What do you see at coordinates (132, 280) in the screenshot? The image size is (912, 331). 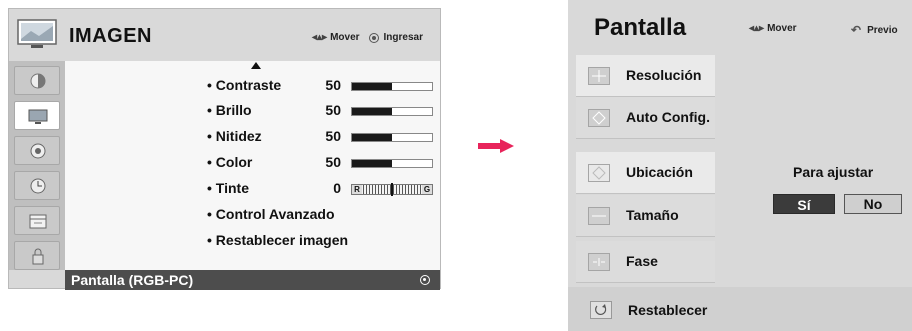 I see `footer-label: Pantalla (RGB-PC)` at bounding box center [132, 280].